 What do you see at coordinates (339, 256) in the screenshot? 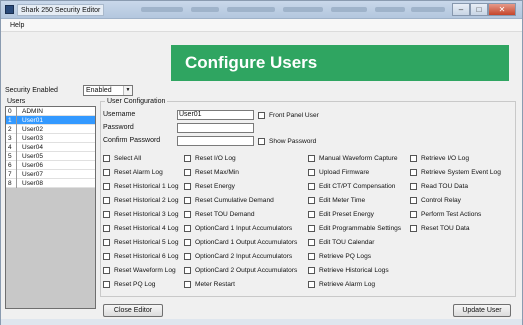
I see `permission-checkbox: Retrieve PQ Logs` at bounding box center [339, 256].